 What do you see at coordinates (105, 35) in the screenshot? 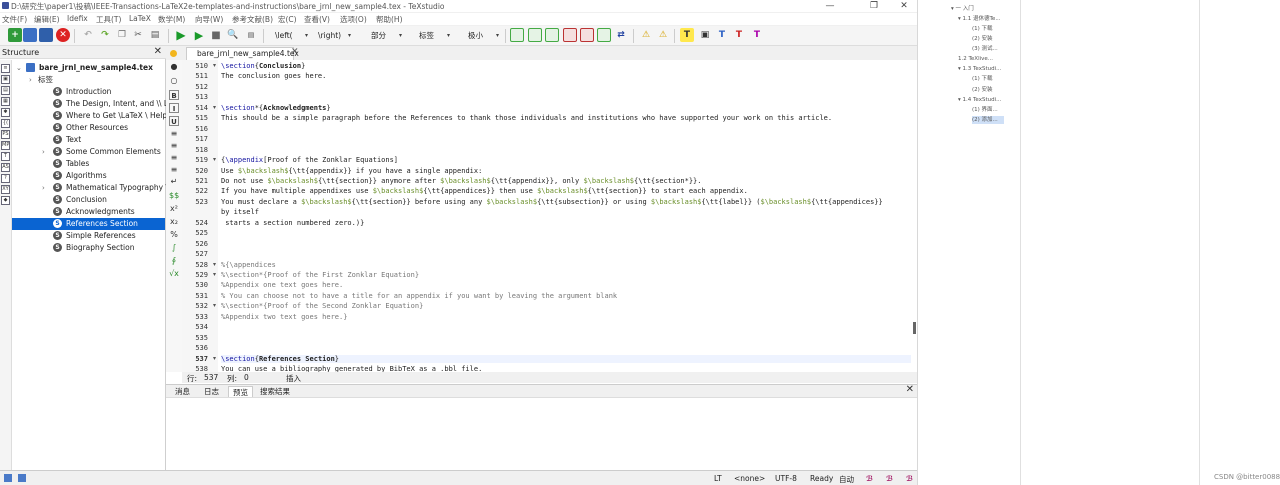
I see `redo-icon: ↷` at bounding box center [105, 35].